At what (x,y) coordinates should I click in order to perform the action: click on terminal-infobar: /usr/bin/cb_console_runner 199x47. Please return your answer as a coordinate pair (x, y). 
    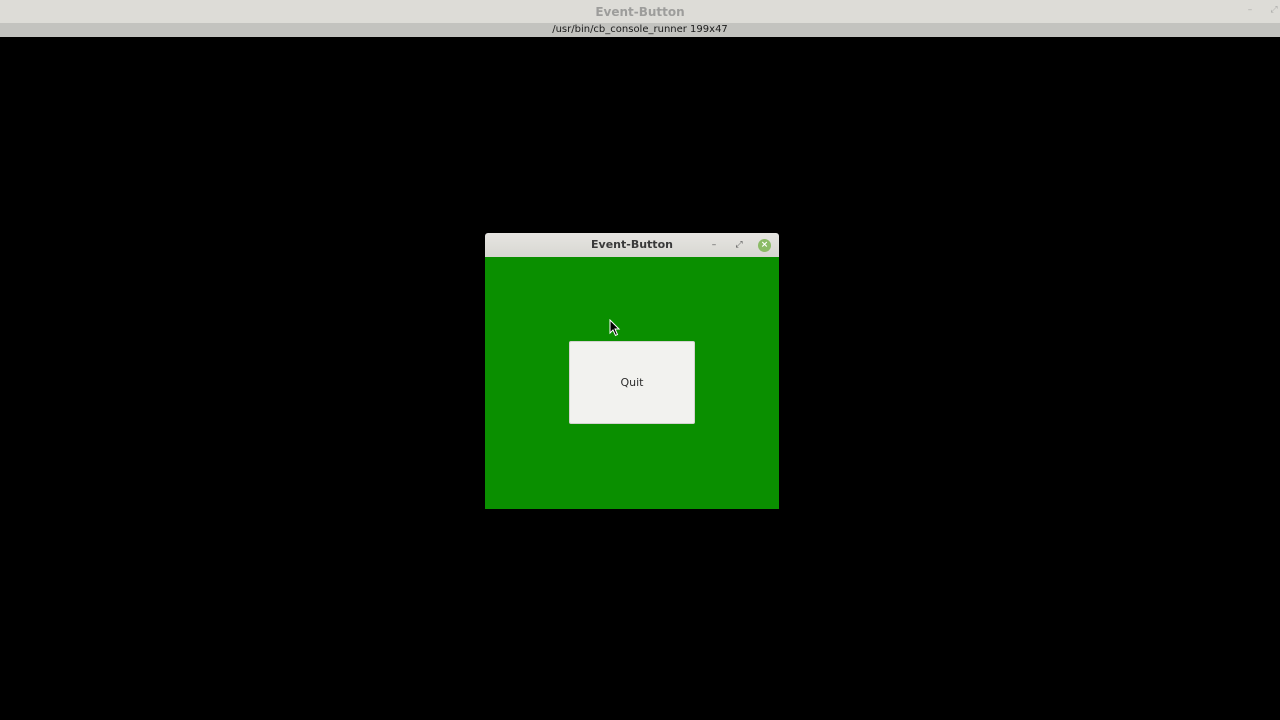
    Looking at the image, I should click on (640, 30).